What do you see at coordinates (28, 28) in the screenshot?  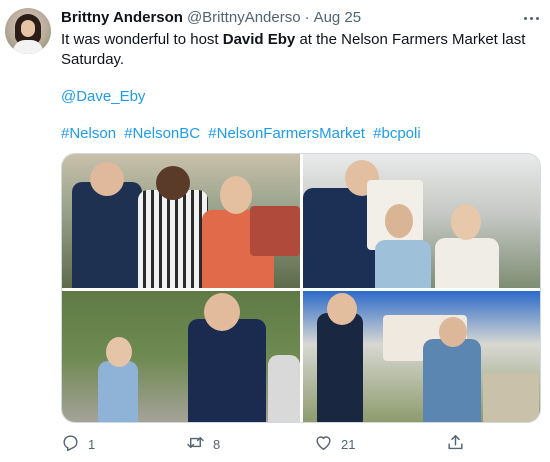 I see `avatar-face` at bounding box center [28, 28].